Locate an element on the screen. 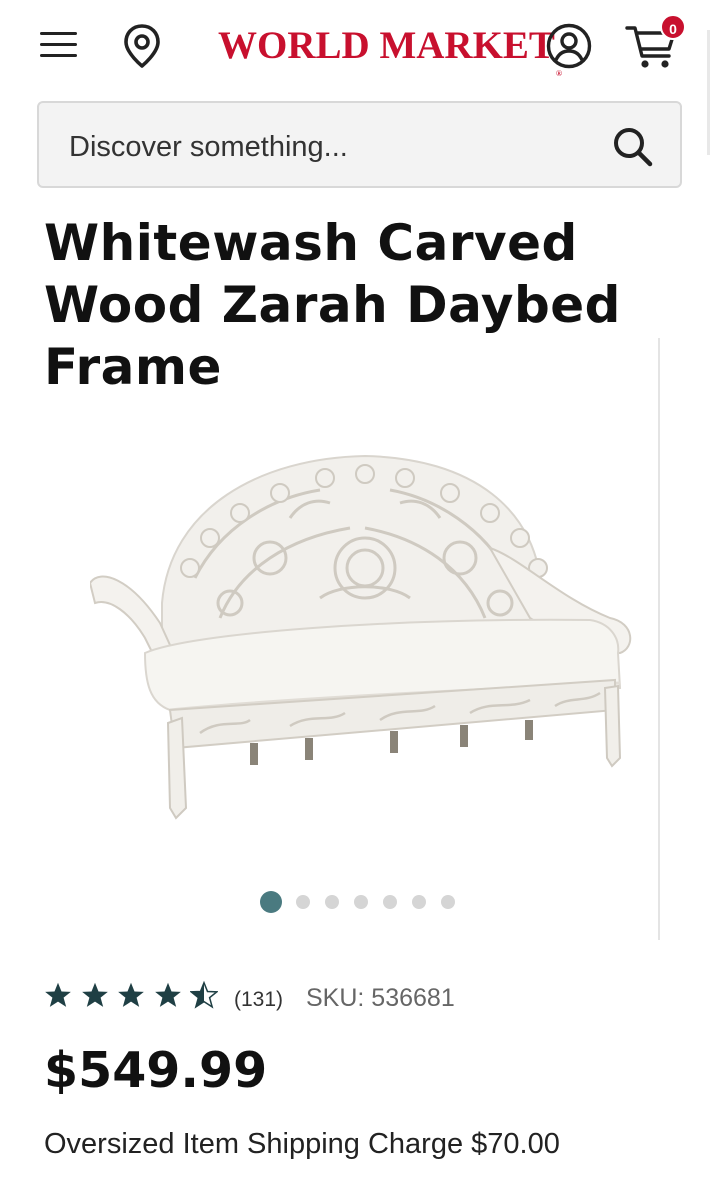 The image size is (718, 1200). site-header: WORLD MARKET® 0 is located at coordinates (359, 77).